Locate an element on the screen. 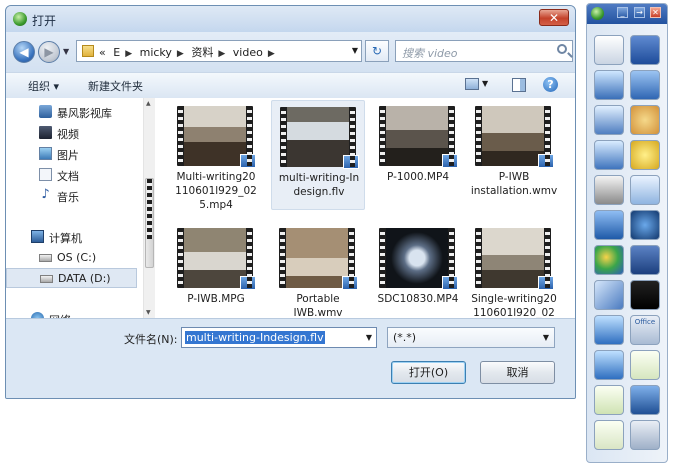  eraser-icon is located at coordinates (609, 190).